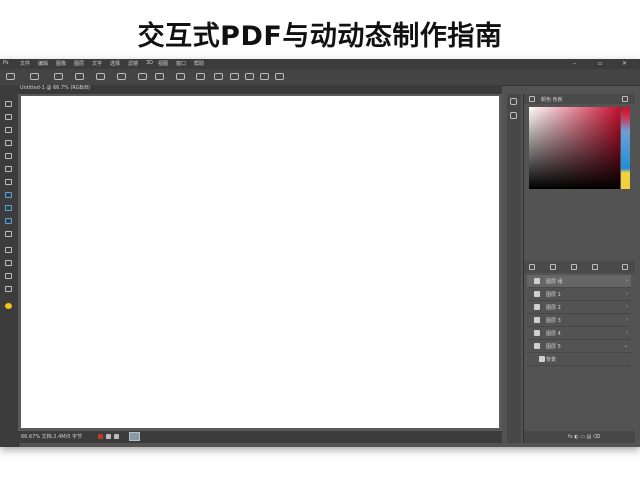 Image resolution: width=640 pixels, height=480 pixels. What do you see at coordinates (320, 77) in the screenshot?
I see `options-bar` at bounding box center [320, 77].